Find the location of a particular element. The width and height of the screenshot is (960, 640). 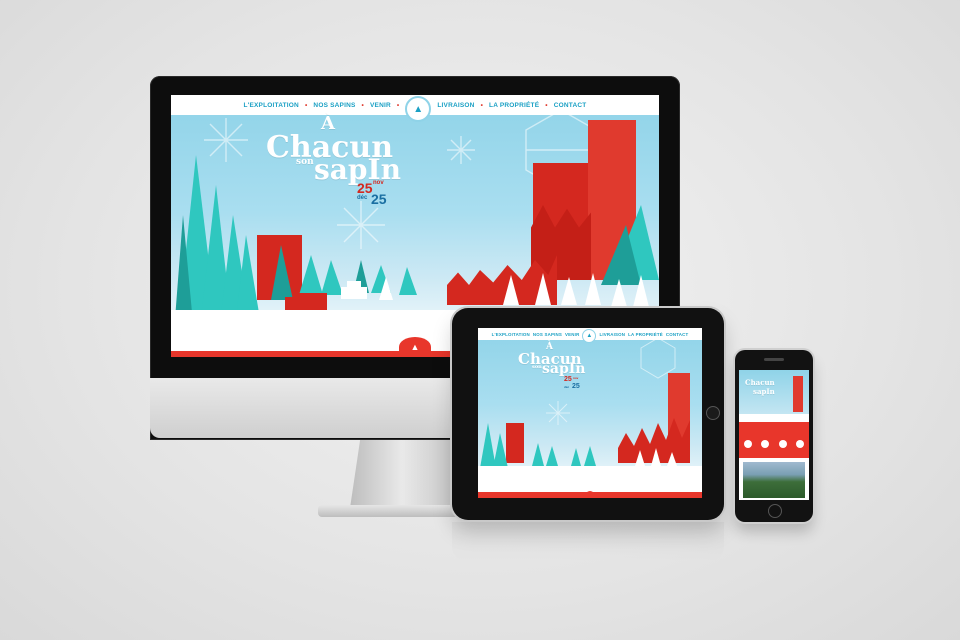

building-tower is located at coordinates (798, 394).